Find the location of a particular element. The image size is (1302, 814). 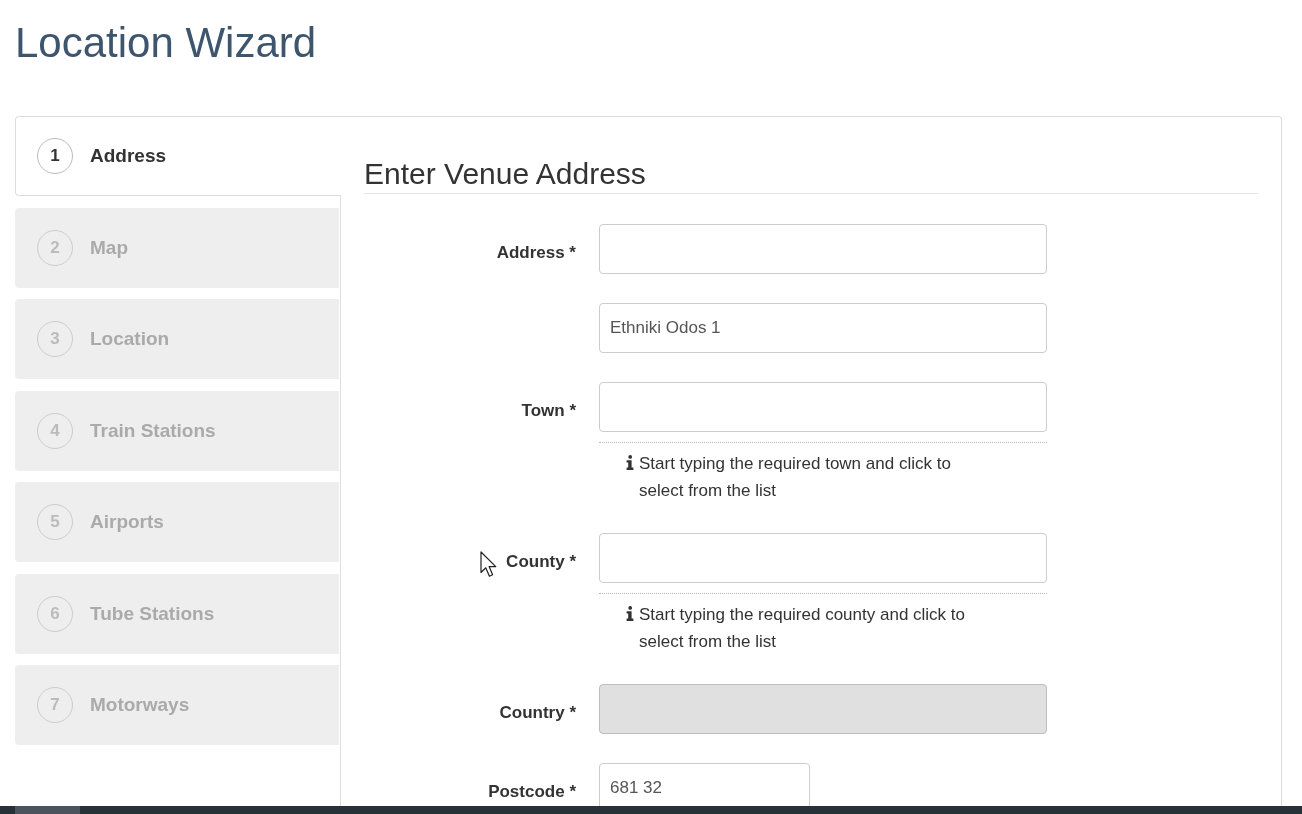

help-text: Start typing the required county and click to select from the list is located at coordinates (802, 628).